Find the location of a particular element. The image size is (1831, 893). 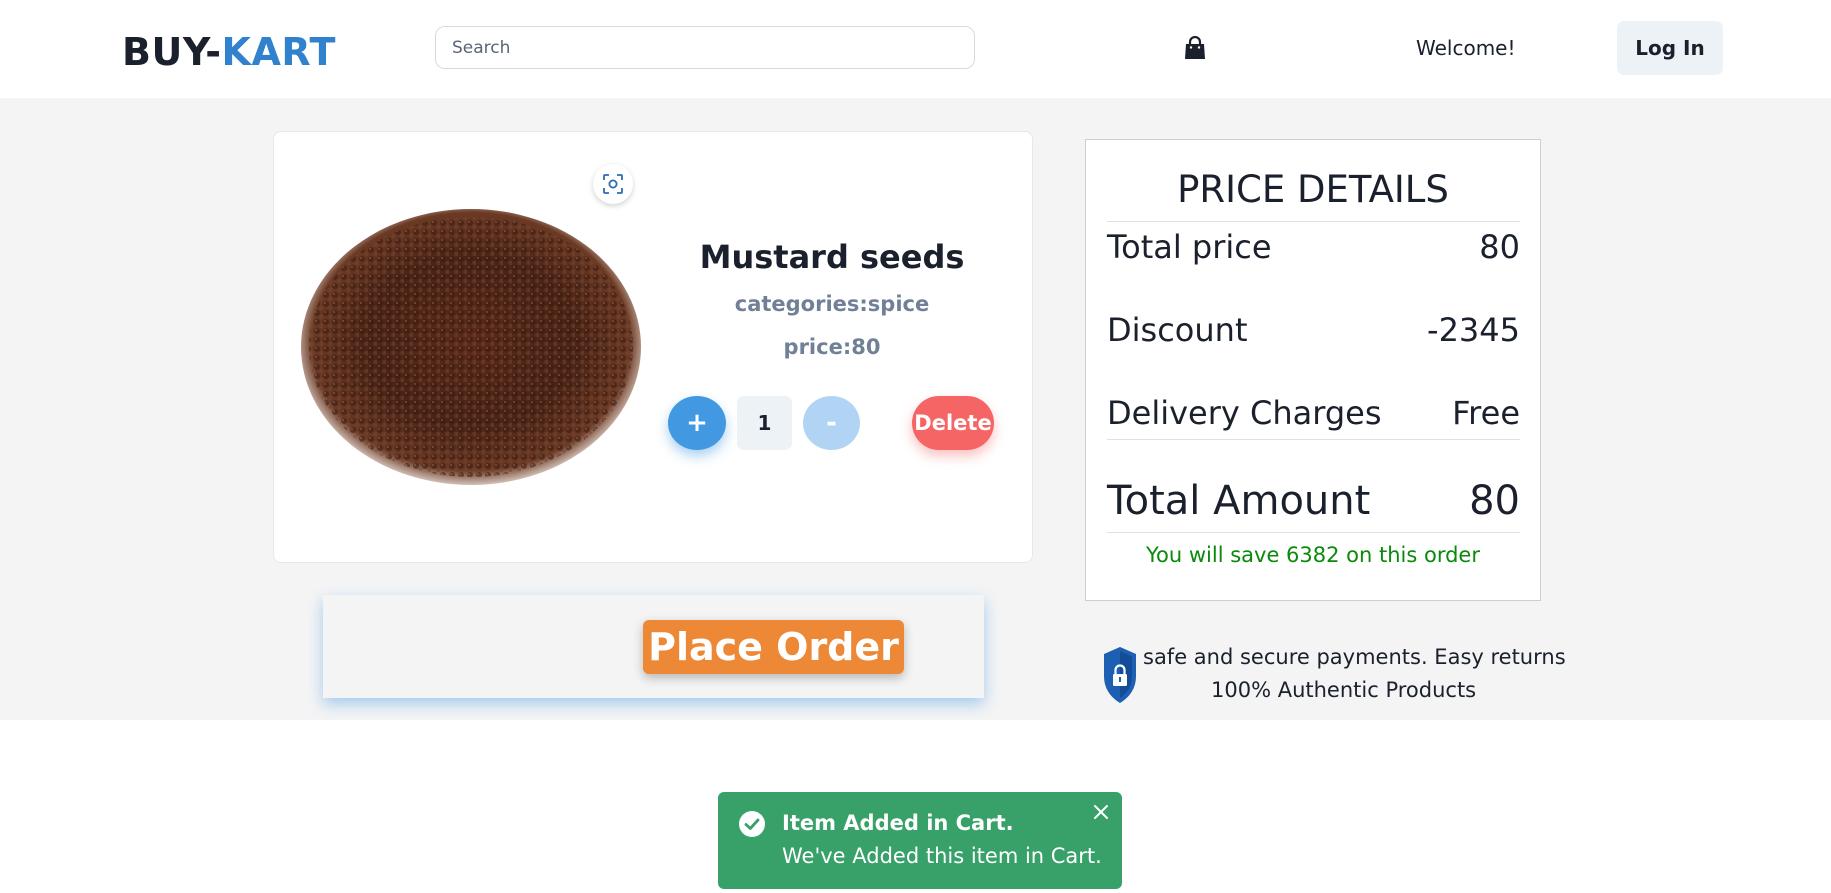

total-amount-label: Total Amount is located at coordinates (1239, 501).